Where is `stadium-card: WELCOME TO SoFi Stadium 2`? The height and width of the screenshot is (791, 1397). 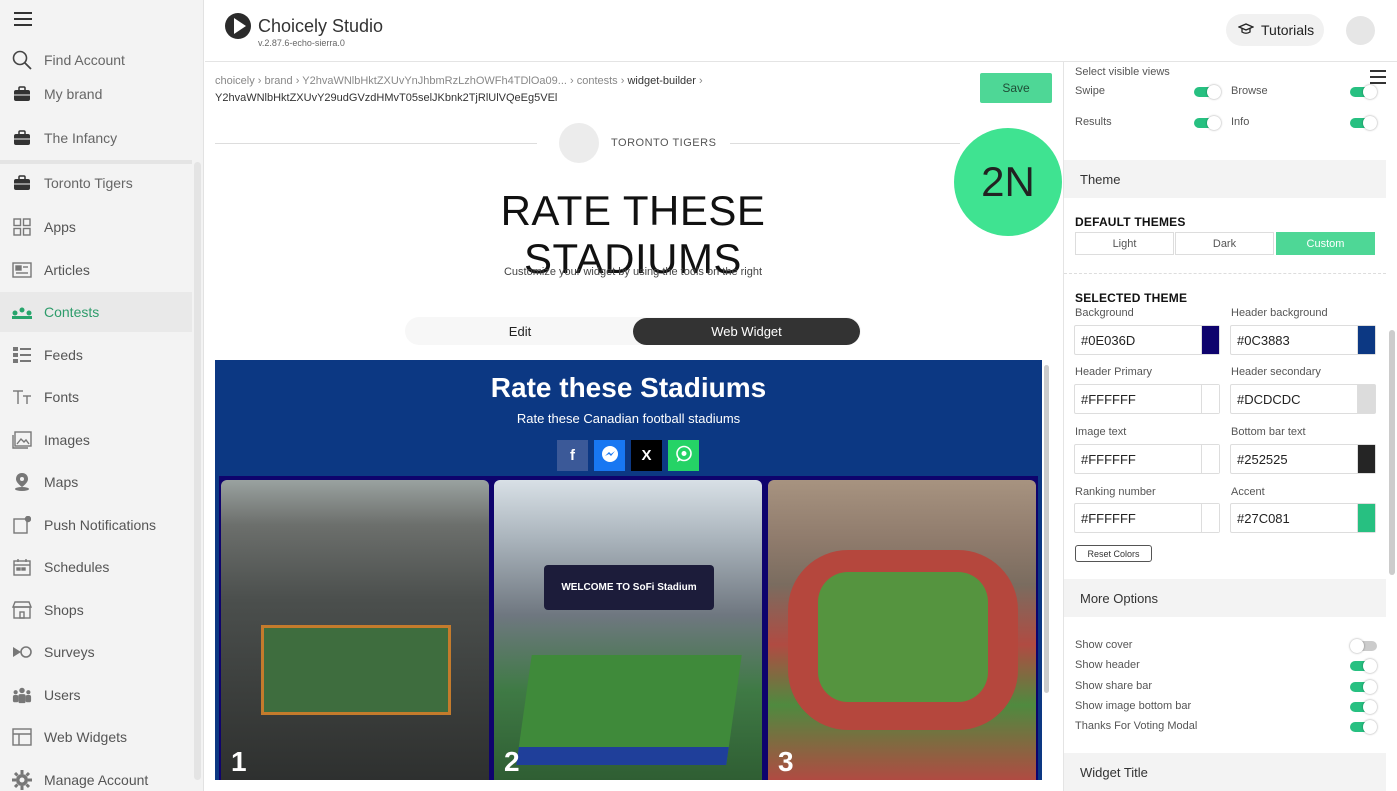 stadium-card: WELCOME TO SoFi Stadium 2 is located at coordinates (628, 630).